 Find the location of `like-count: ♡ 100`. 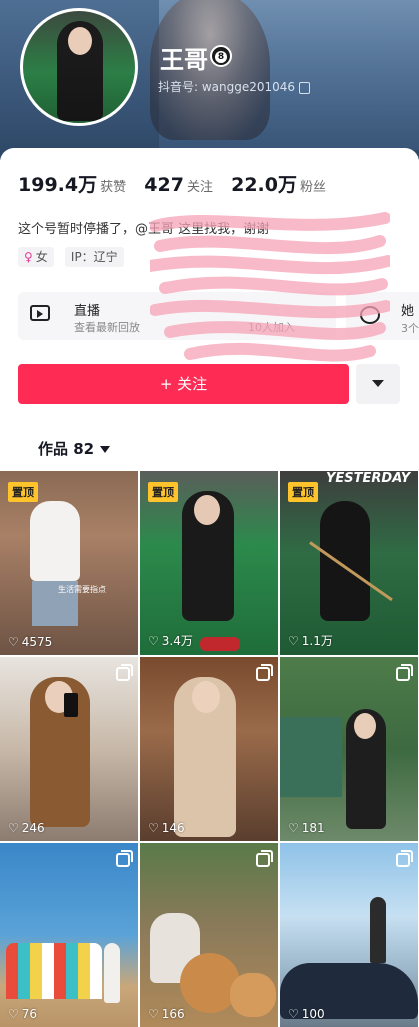

like-count: ♡ 100 is located at coordinates (306, 1014).